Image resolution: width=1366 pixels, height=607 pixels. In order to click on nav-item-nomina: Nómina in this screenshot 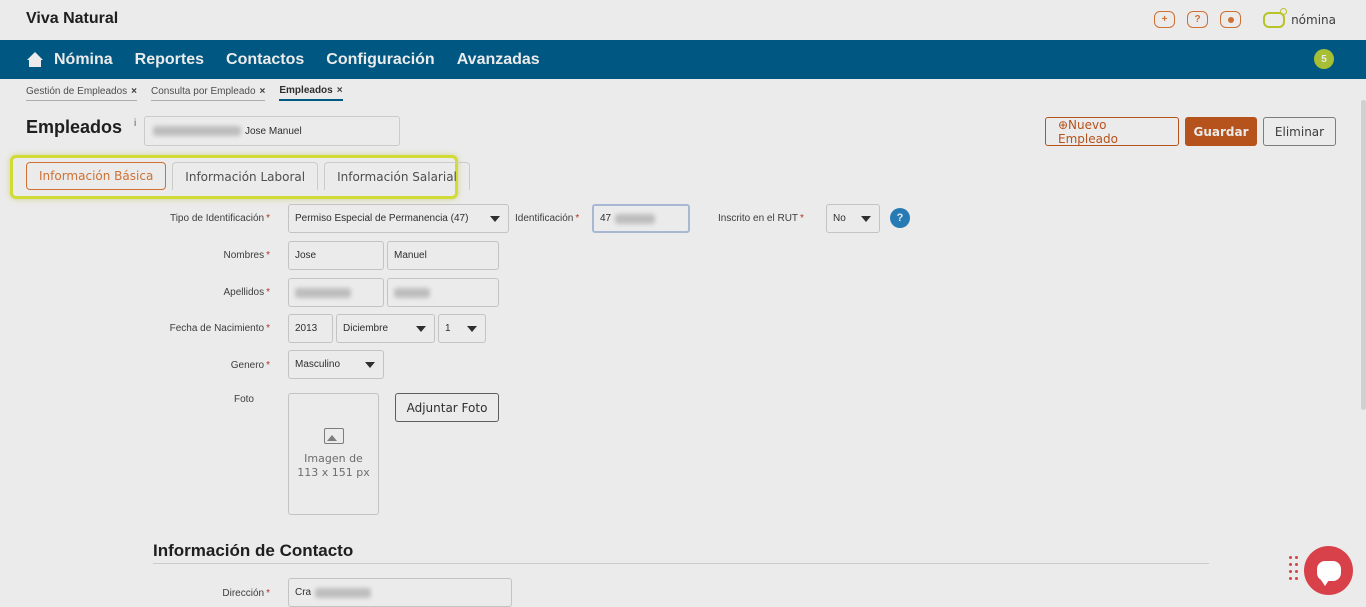, I will do `click(69, 60)`.